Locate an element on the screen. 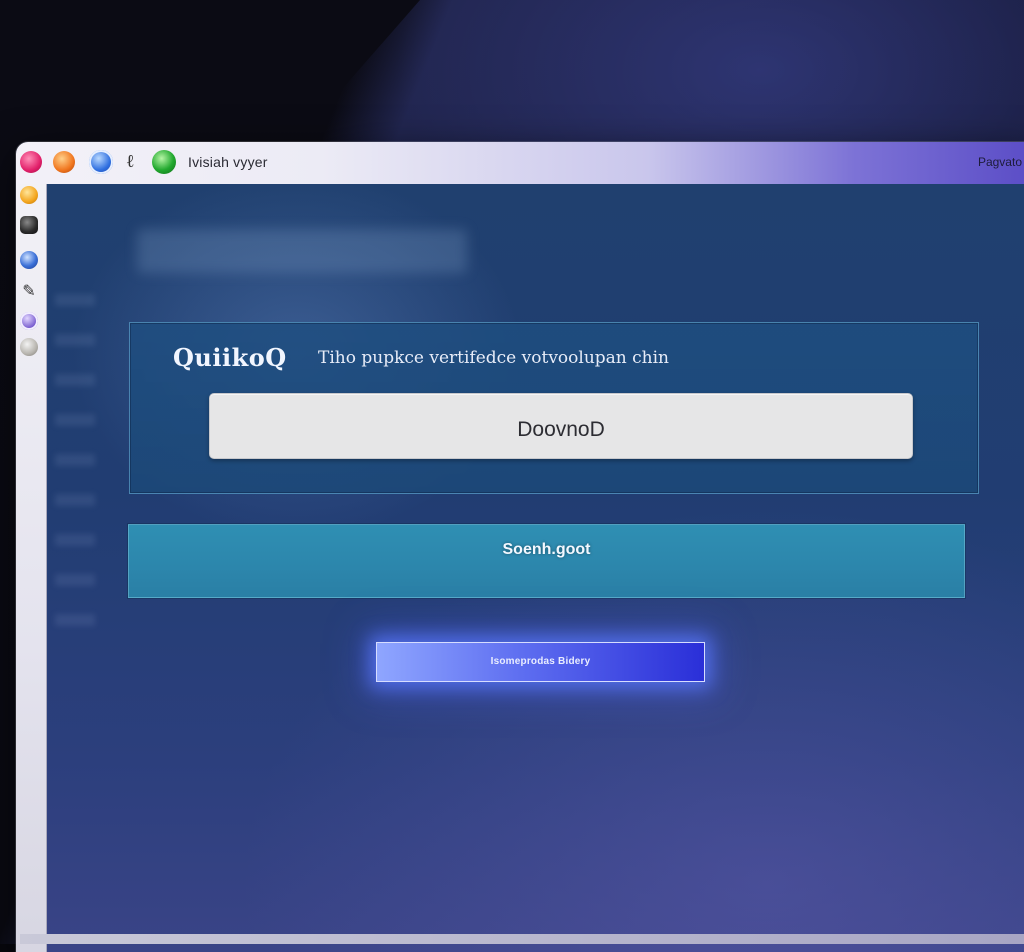 The image size is (1024, 952). card-input-field: DoovnoD is located at coordinates (561, 426).